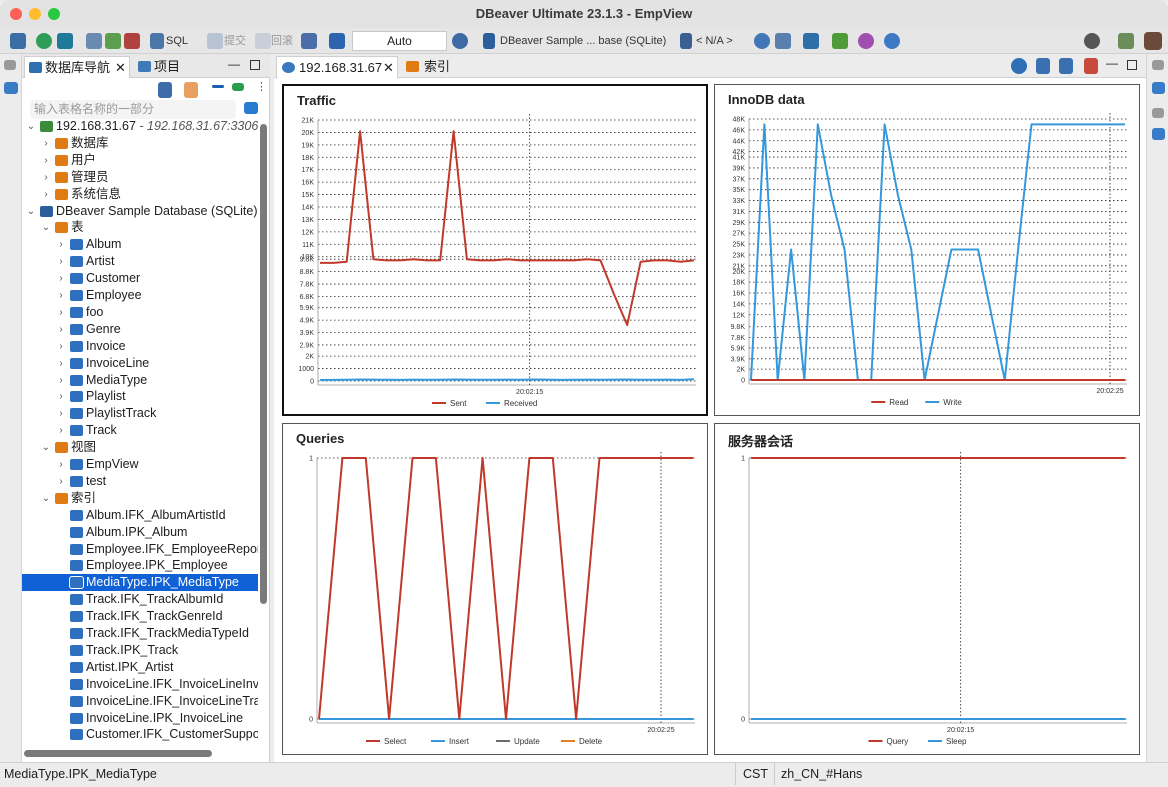  Describe the element at coordinates (218, 86) in the screenshot. I see `collapse-all-icon` at that location.